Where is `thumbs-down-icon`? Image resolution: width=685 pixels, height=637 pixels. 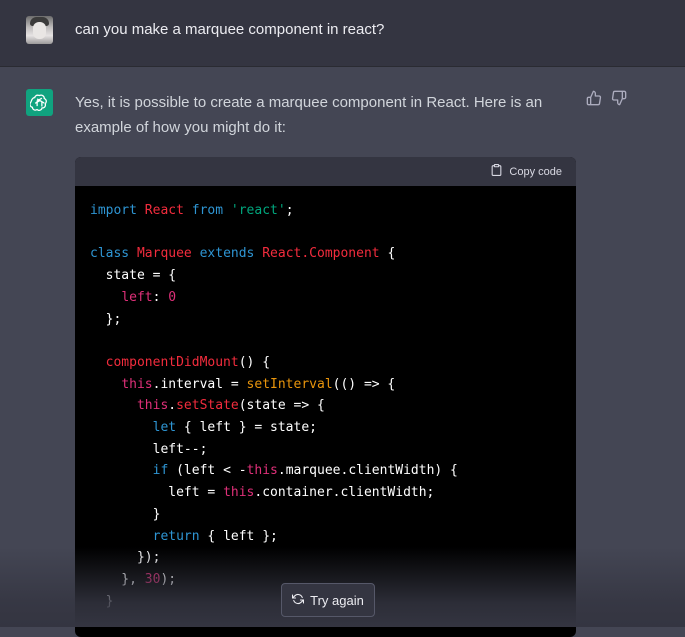 thumbs-down-icon is located at coordinates (619, 98).